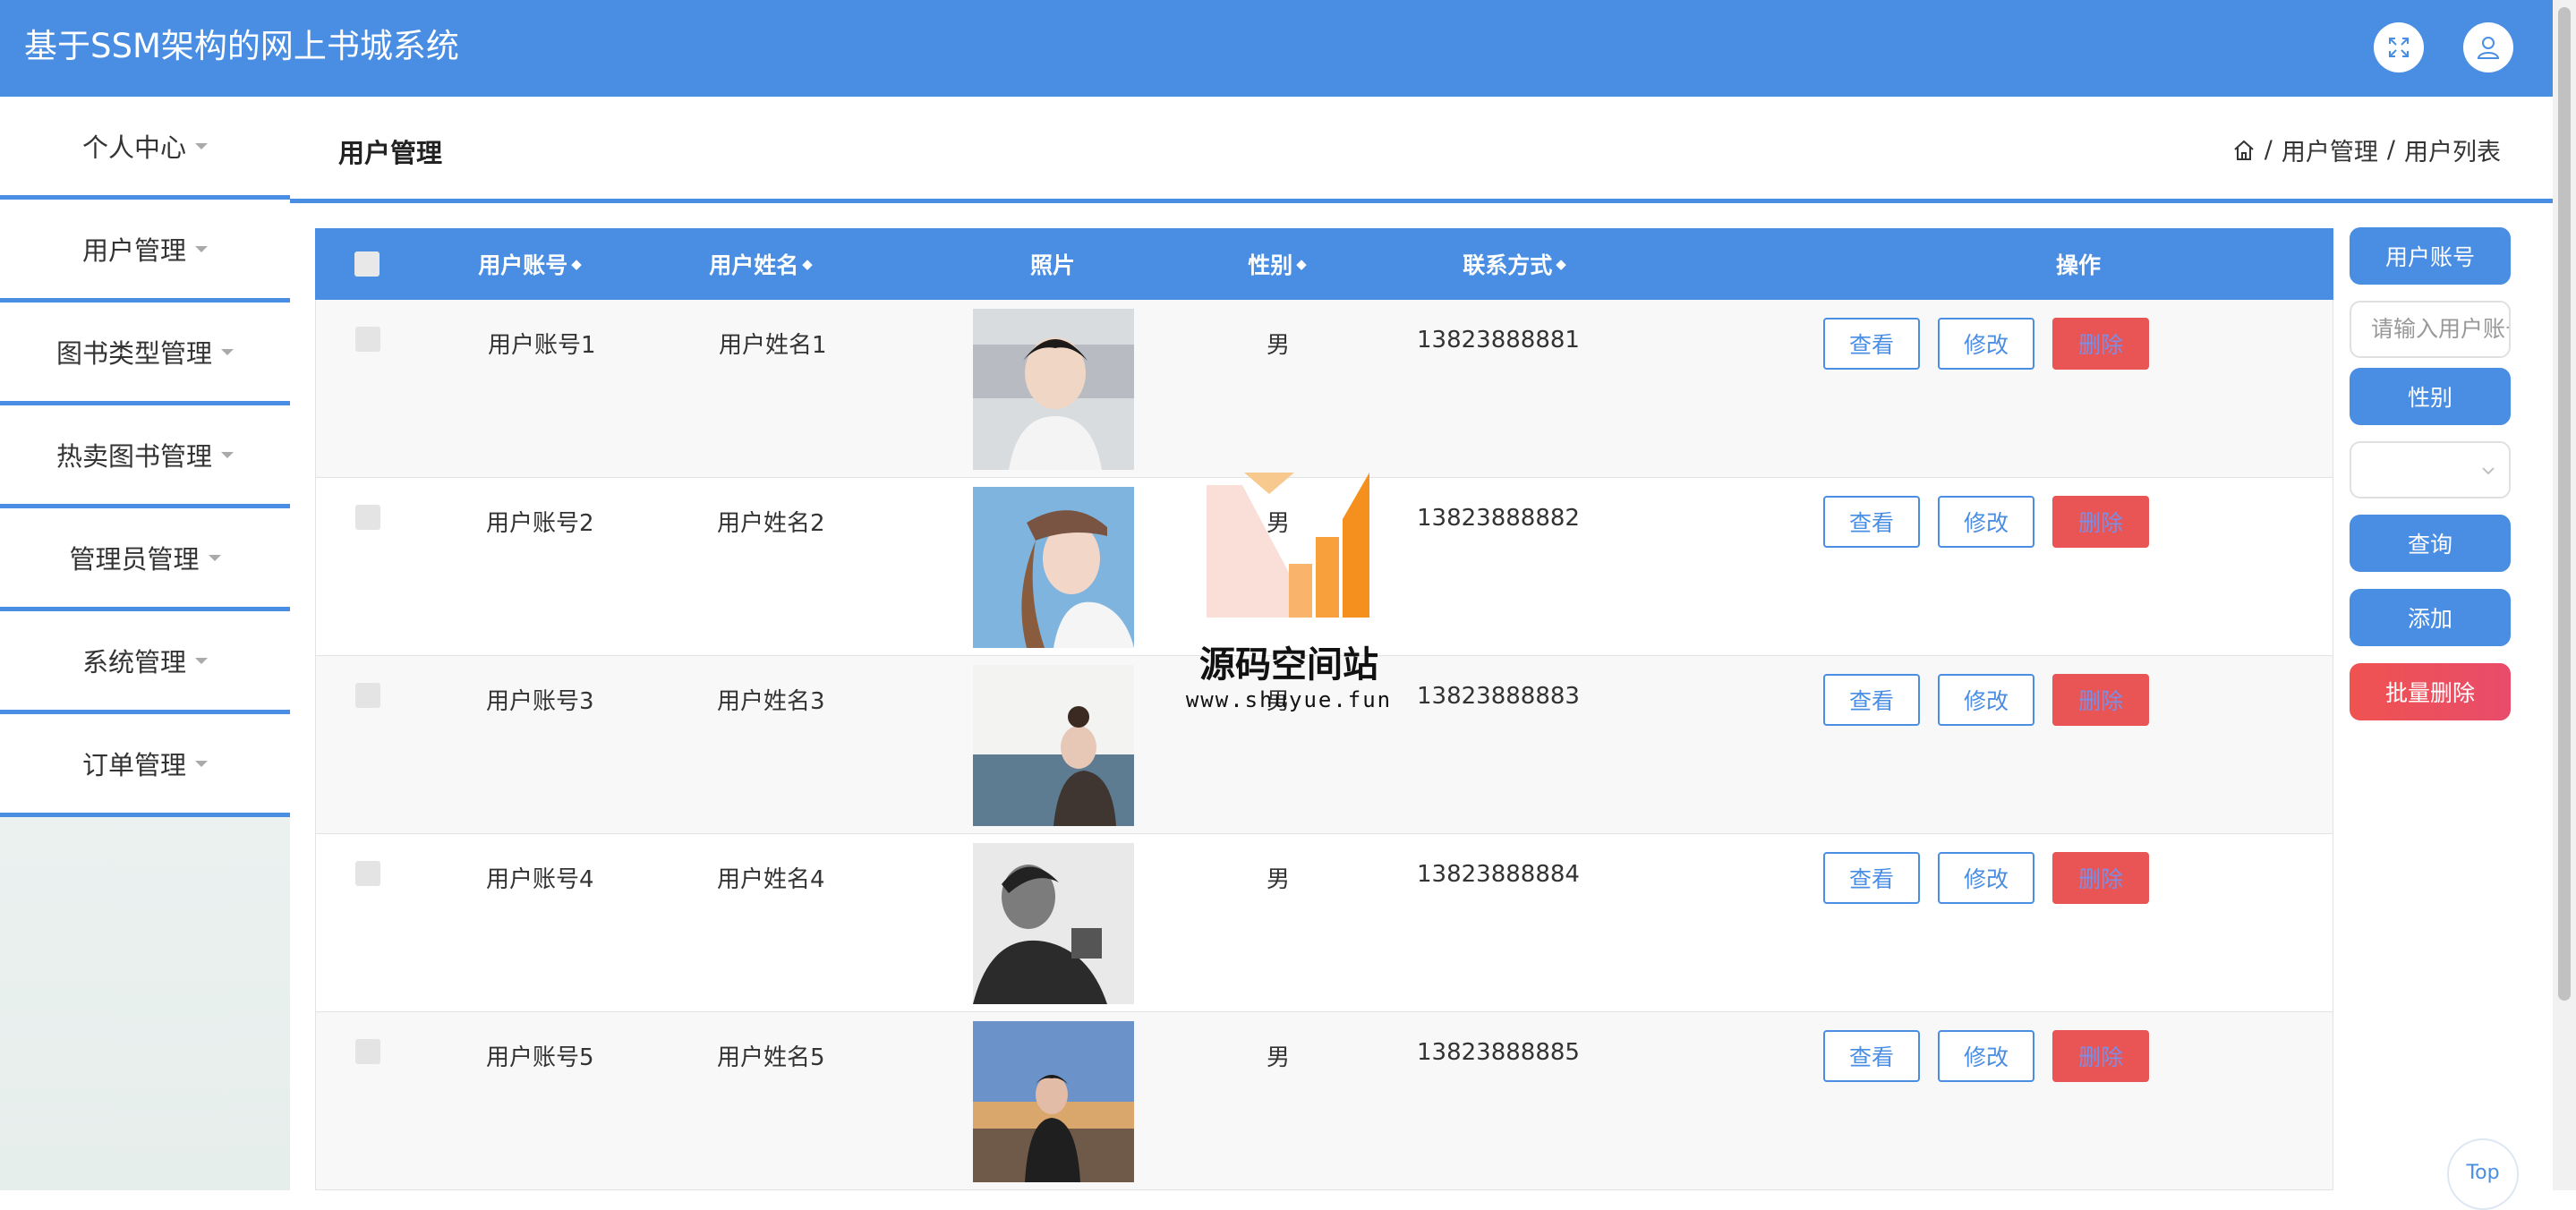 Image resolution: width=2576 pixels, height=1210 pixels. Describe the element at coordinates (133, 250) in the screenshot. I see `sidebar-item-label: 用户管理` at that location.